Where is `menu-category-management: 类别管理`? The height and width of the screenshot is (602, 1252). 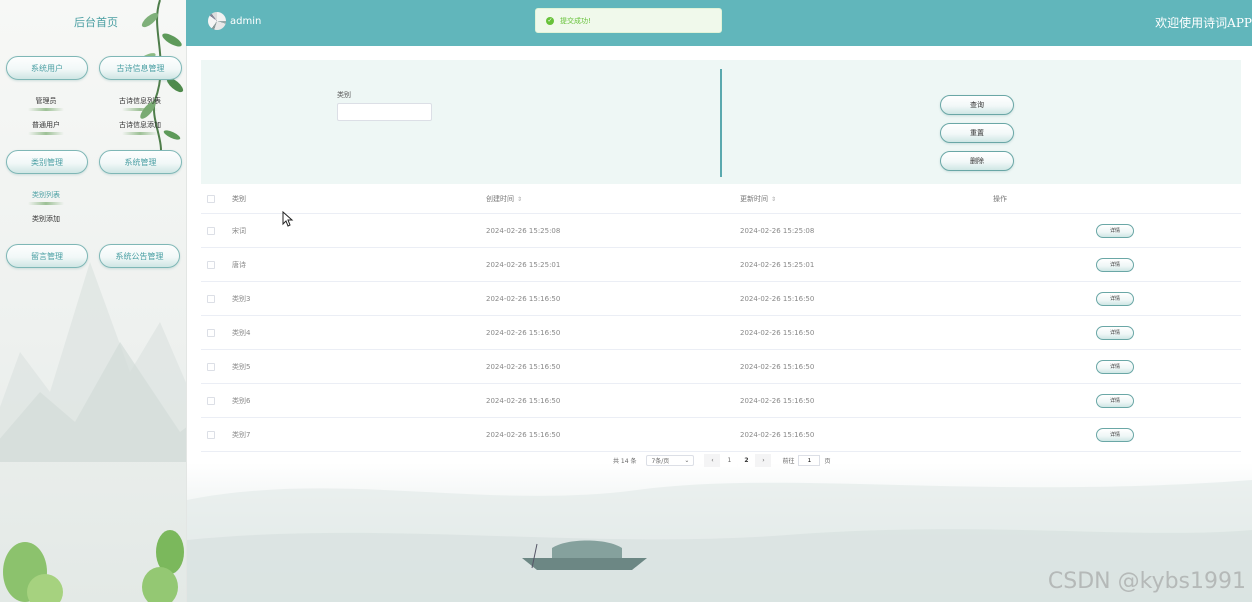
menu-category-management: 类别管理 is located at coordinates (47, 162).